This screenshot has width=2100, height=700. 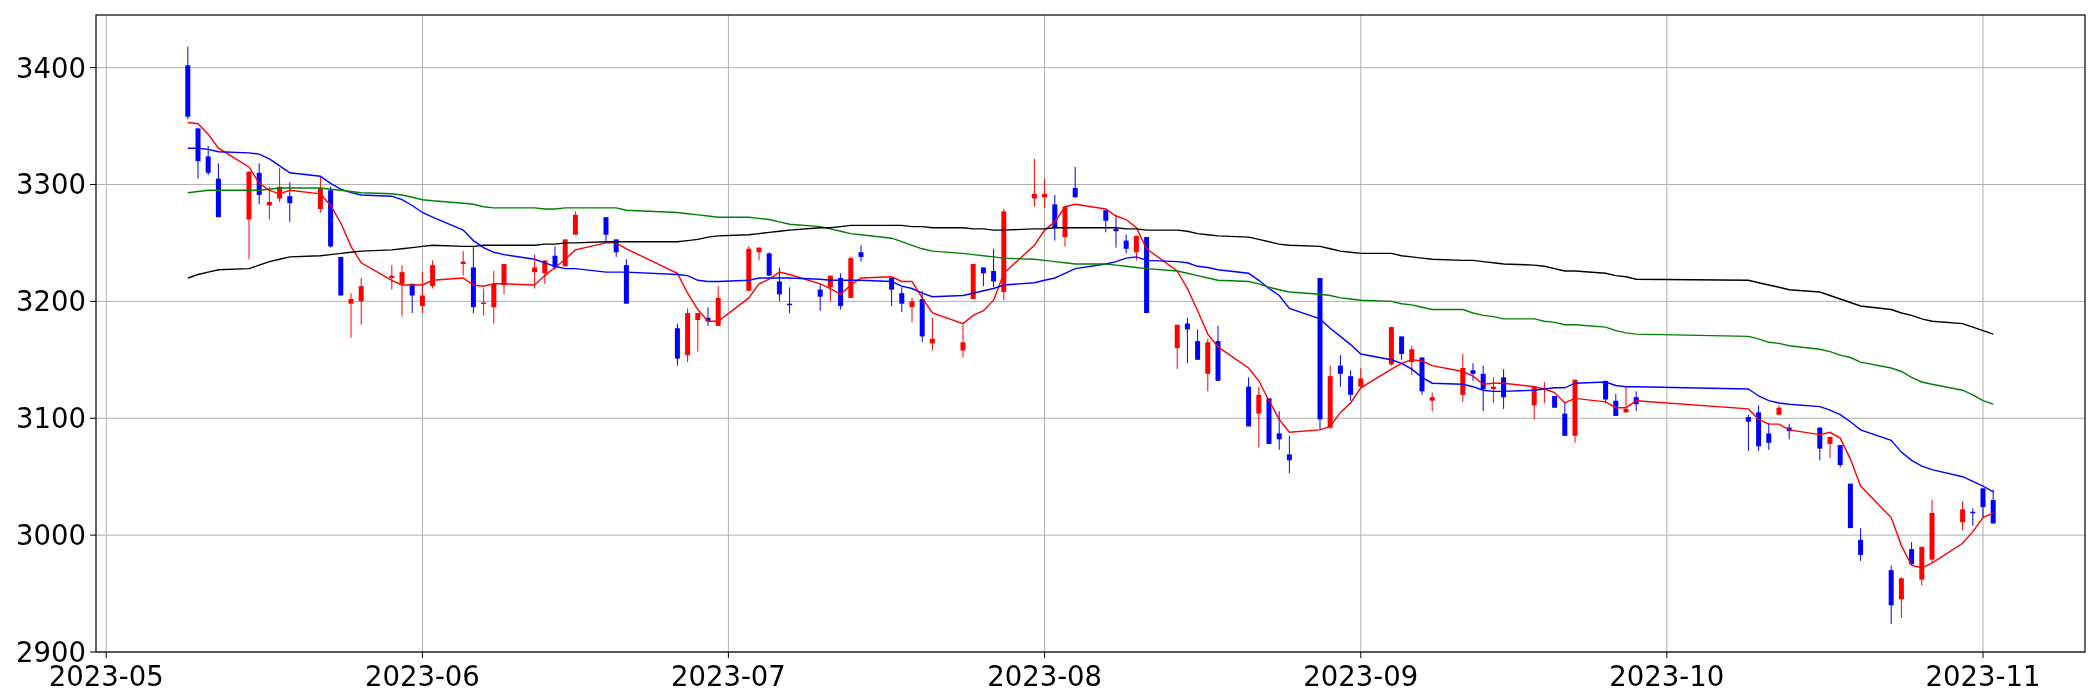 I want to click on y-tick-label: 3000, so click(x=51, y=535).